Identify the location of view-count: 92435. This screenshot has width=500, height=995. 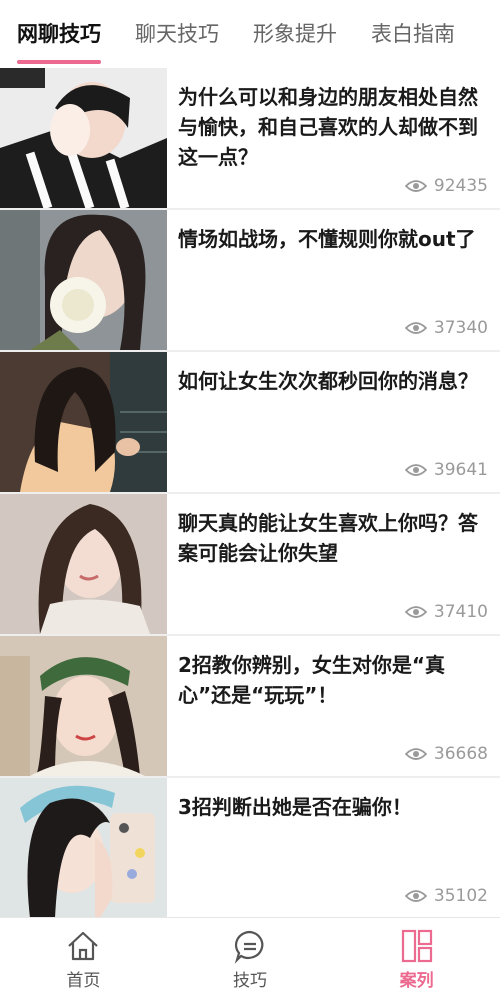
(446, 186).